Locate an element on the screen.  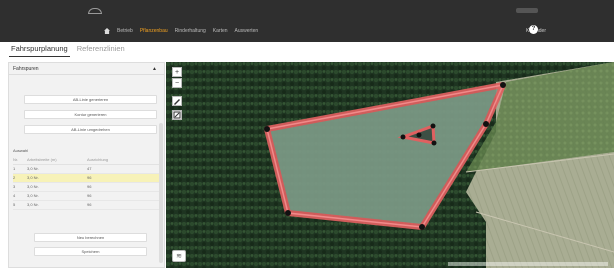
home-icon is located at coordinates (107, 31).